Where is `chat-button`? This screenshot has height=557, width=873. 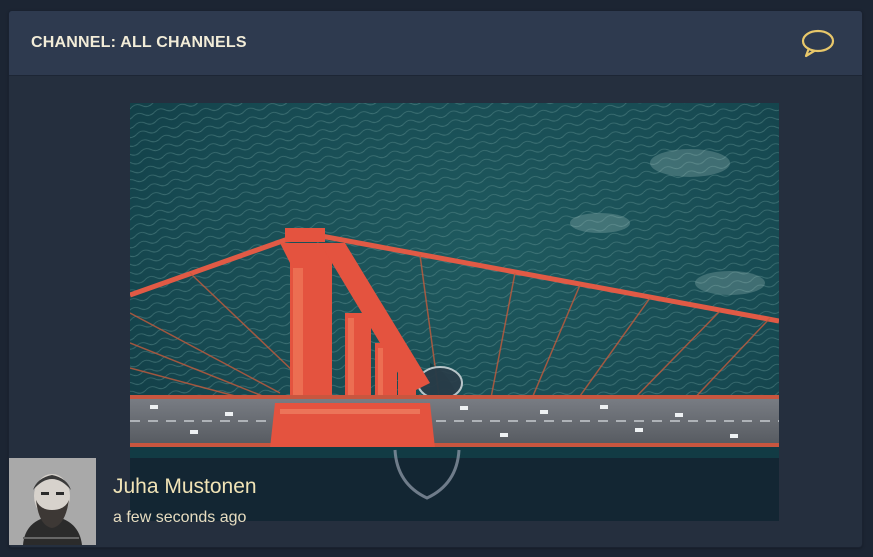
chat-button is located at coordinates (818, 44).